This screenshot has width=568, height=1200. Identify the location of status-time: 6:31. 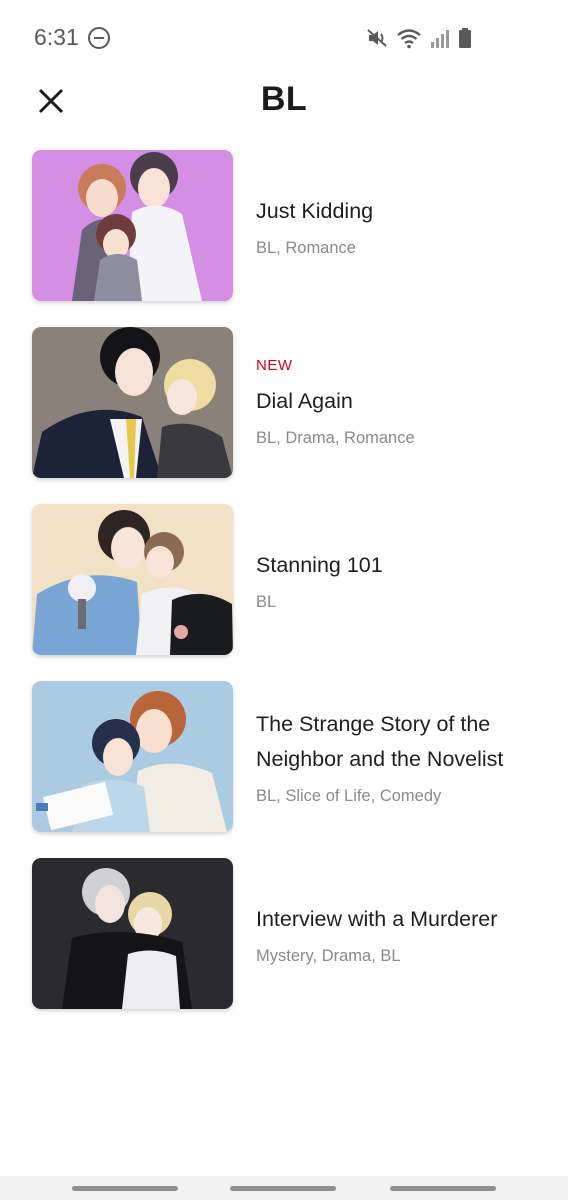
(56, 37).